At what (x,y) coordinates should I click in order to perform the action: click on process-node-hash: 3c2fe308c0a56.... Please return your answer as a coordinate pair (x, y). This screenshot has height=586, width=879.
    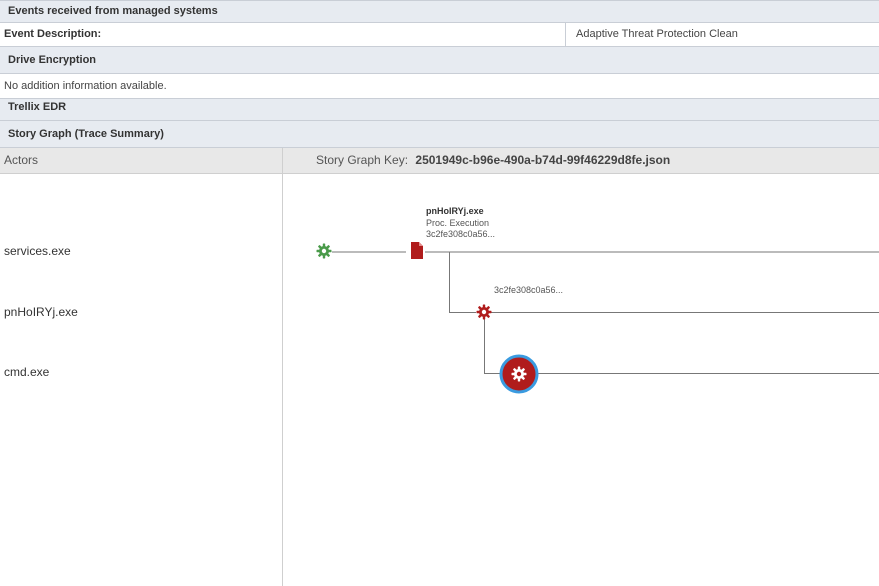
    Looking at the image, I should click on (529, 290).